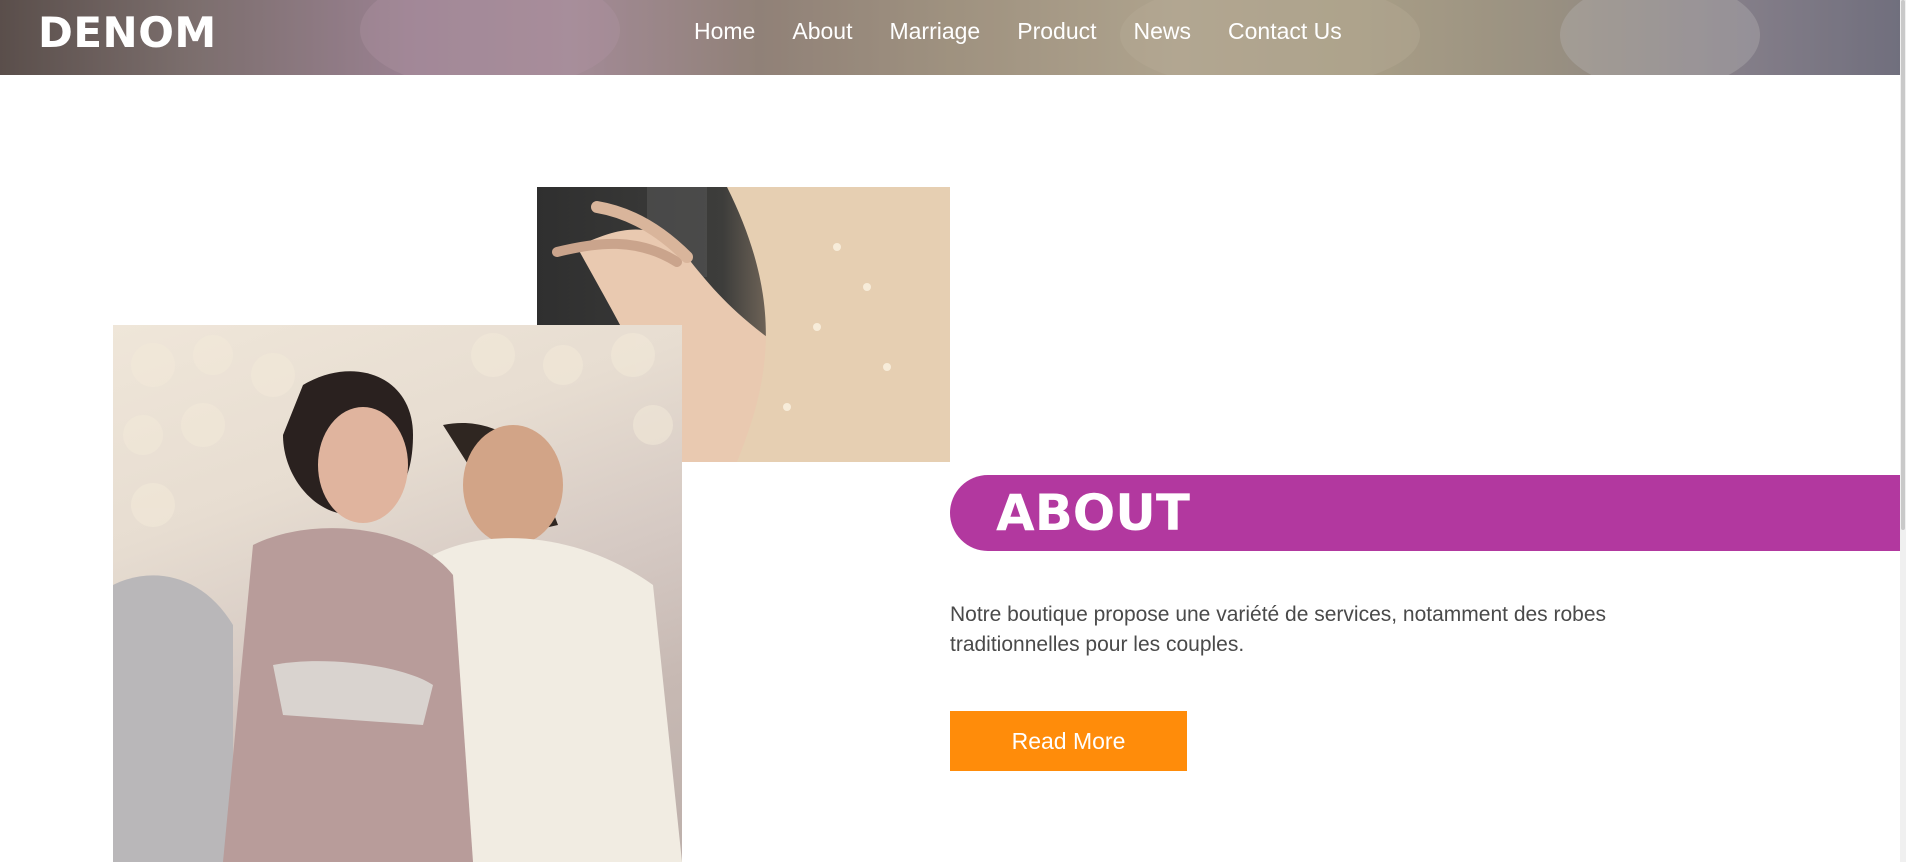 Image resolution: width=1906 pixels, height=862 pixels. Describe the element at coordinates (1068, 741) in the screenshot. I see `read-more-button: Read More` at that location.